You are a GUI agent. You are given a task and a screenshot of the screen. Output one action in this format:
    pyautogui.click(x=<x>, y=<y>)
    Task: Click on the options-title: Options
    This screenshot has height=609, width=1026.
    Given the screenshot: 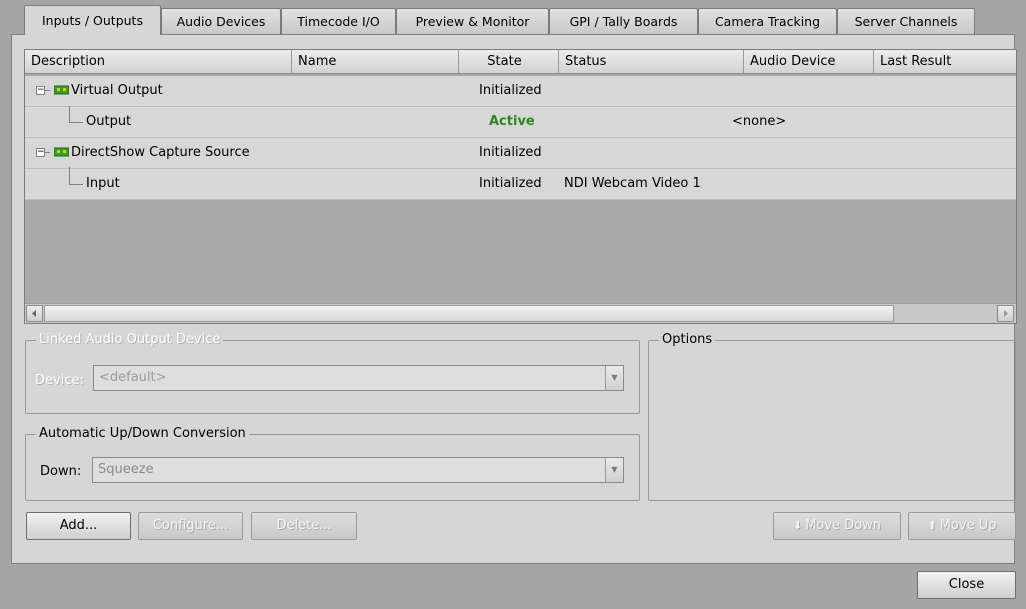 What is the action you would take?
    pyautogui.click(x=687, y=340)
    